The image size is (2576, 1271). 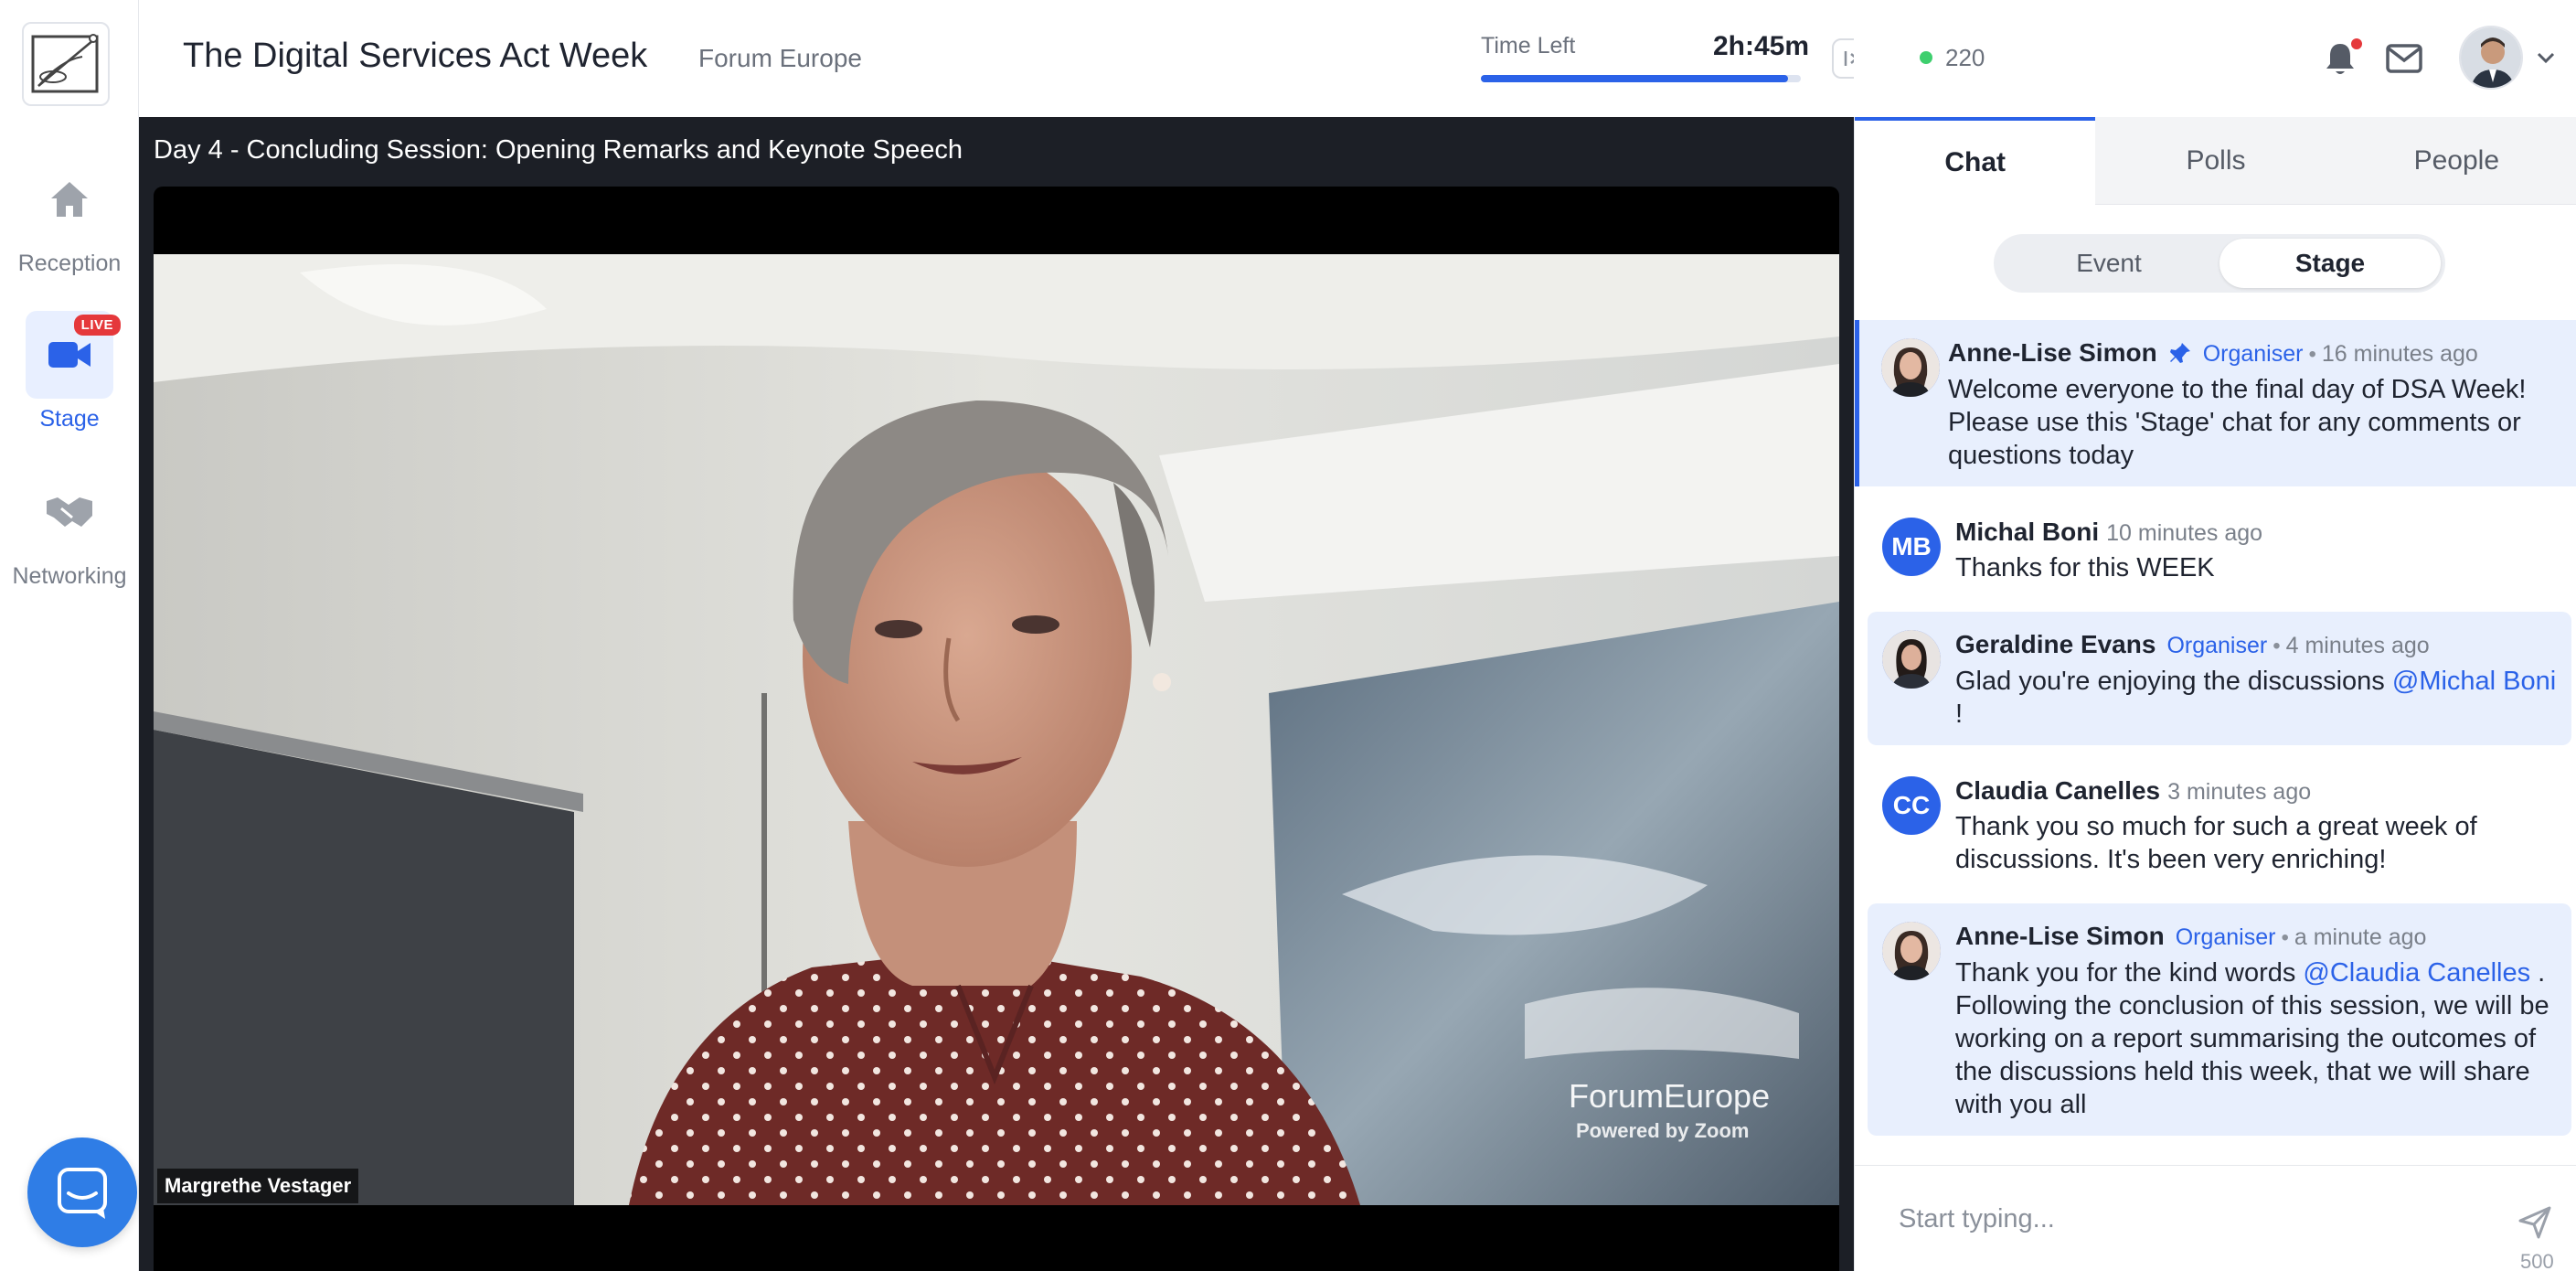 I want to click on time-left-progress, so click(x=1641, y=78).